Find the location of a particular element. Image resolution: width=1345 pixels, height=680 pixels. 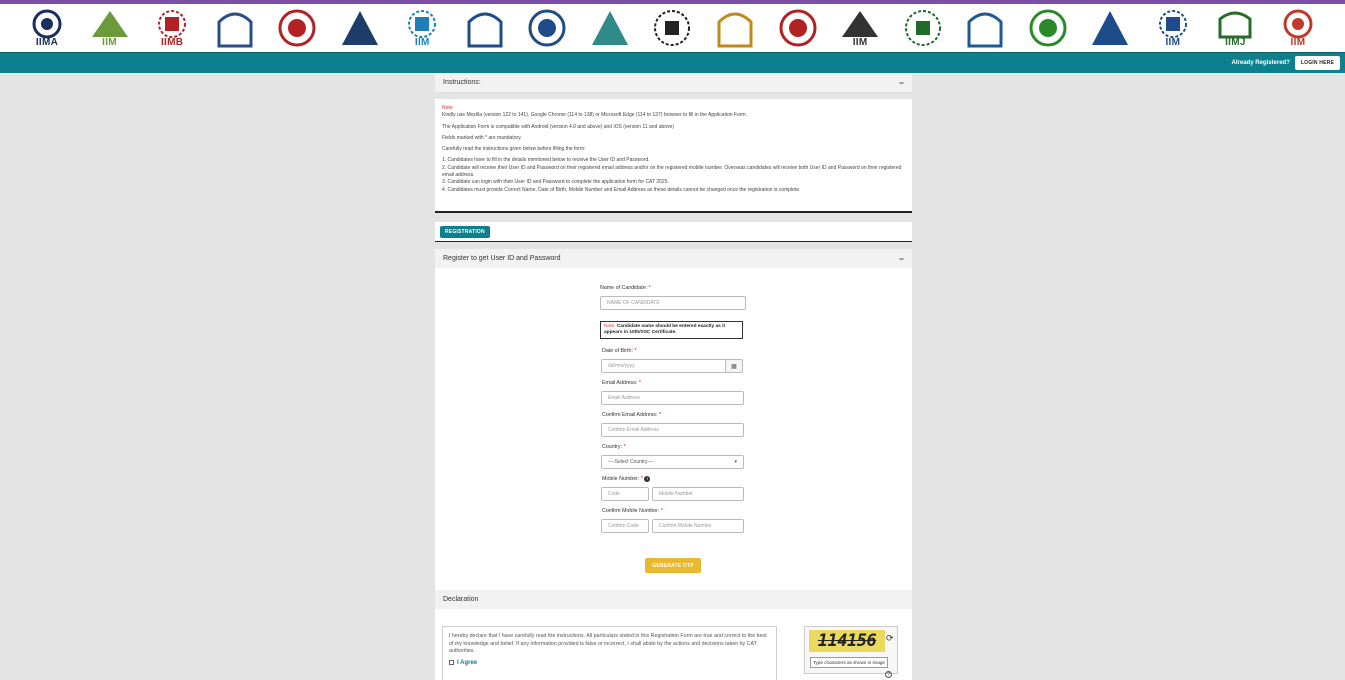

iim-jammu-logo-emblem is located at coordinates (1235, 24).